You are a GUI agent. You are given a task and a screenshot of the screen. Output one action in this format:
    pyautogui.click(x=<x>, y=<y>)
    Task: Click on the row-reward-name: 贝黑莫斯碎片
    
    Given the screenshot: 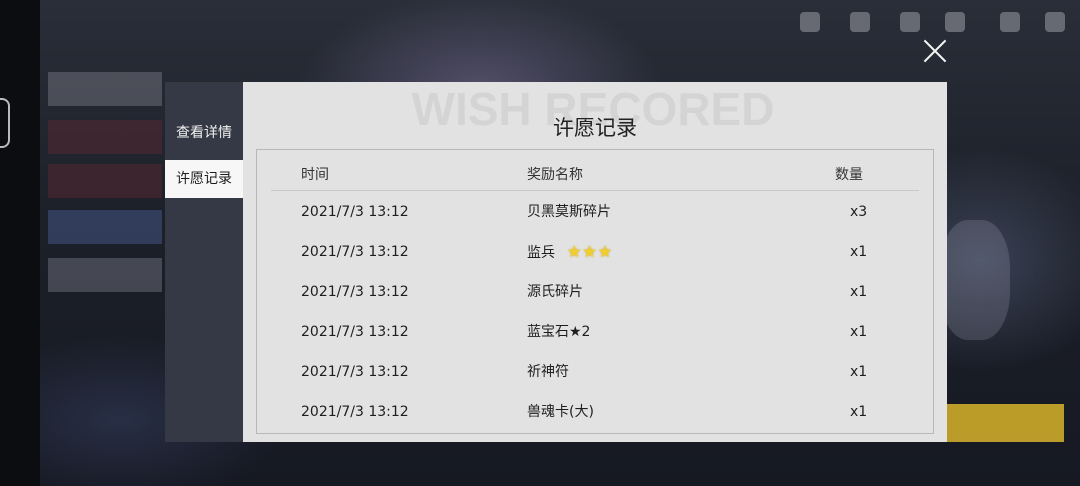 What is the action you would take?
    pyautogui.click(x=569, y=212)
    